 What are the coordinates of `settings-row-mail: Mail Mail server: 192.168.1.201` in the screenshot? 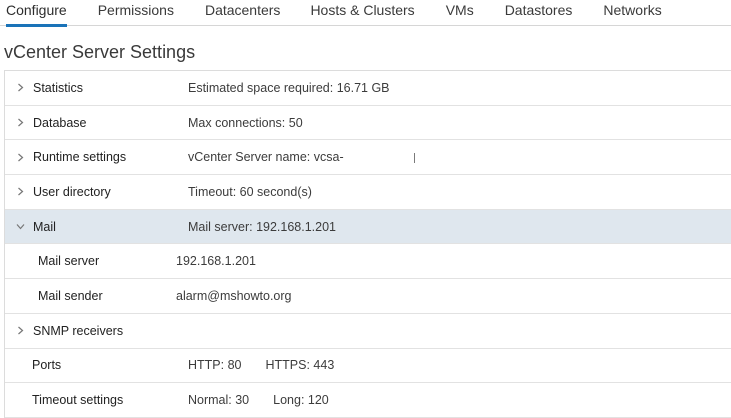 It's located at (368, 227).